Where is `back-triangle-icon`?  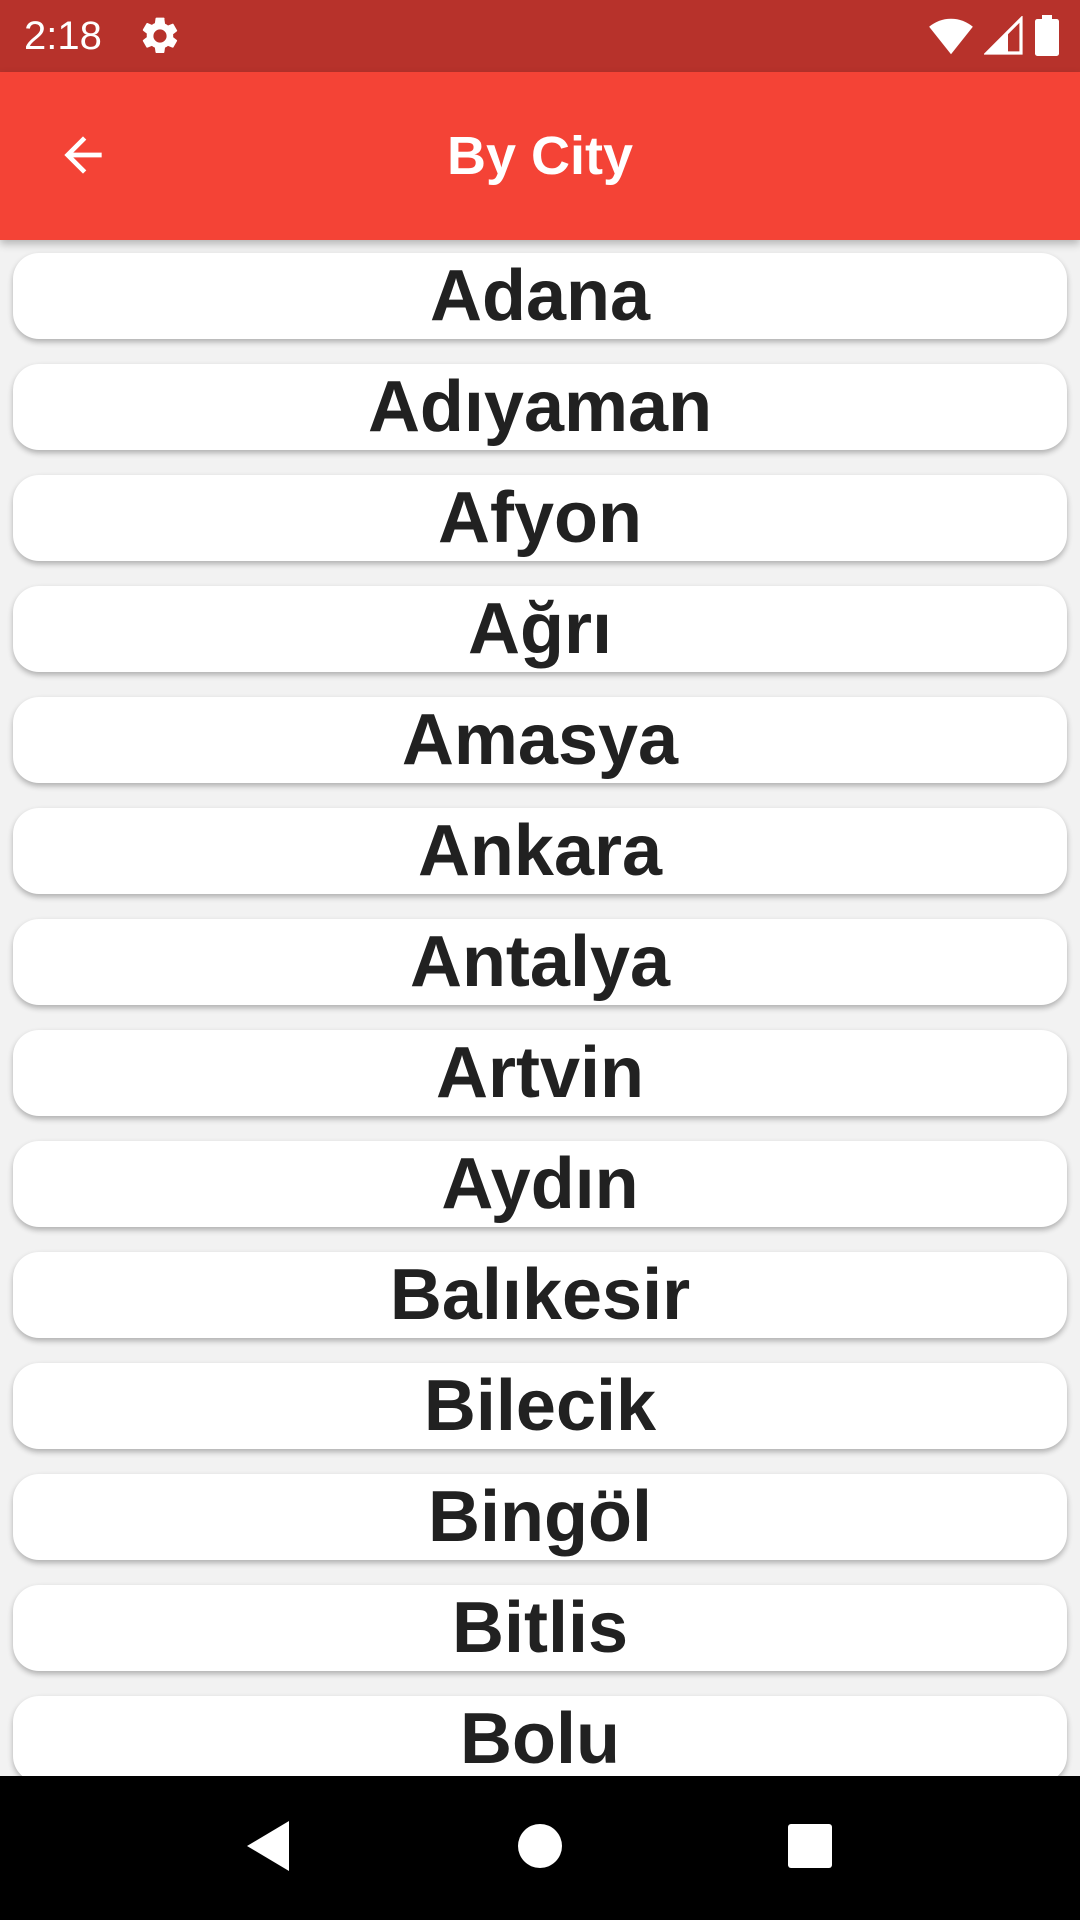 back-triangle-icon is located at coordinates (268, 1848).